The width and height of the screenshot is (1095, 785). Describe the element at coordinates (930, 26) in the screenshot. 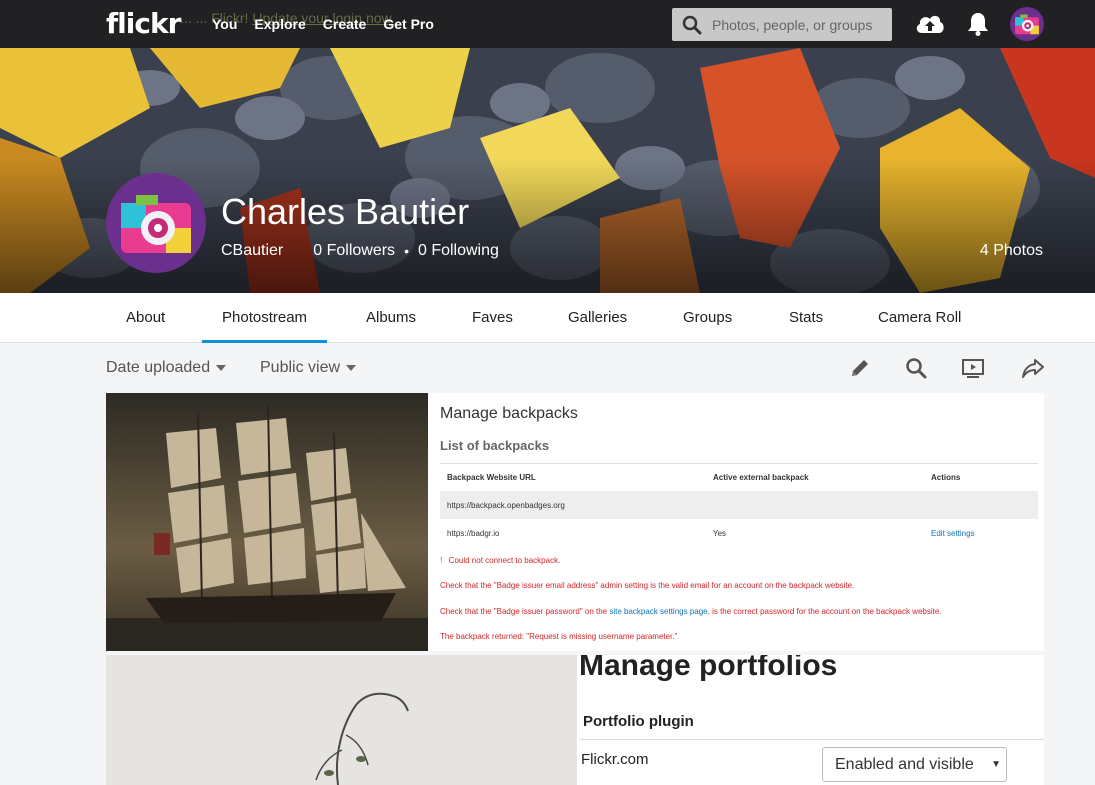

I see `upload-cloud-icon` at that location.